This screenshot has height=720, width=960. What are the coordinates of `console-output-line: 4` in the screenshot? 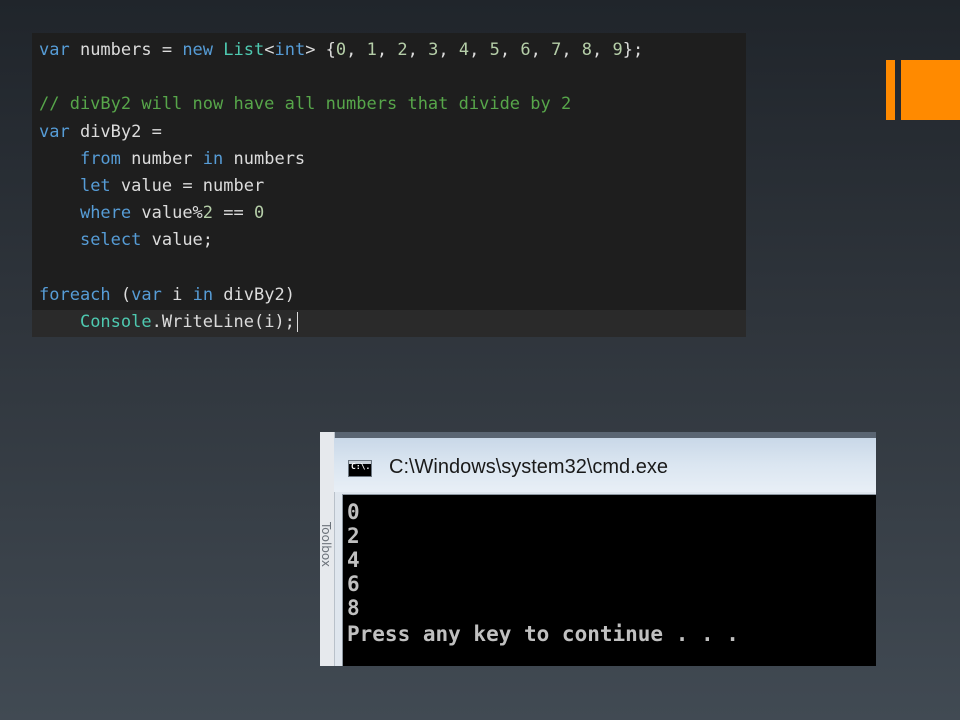 It's located at (353, 560).